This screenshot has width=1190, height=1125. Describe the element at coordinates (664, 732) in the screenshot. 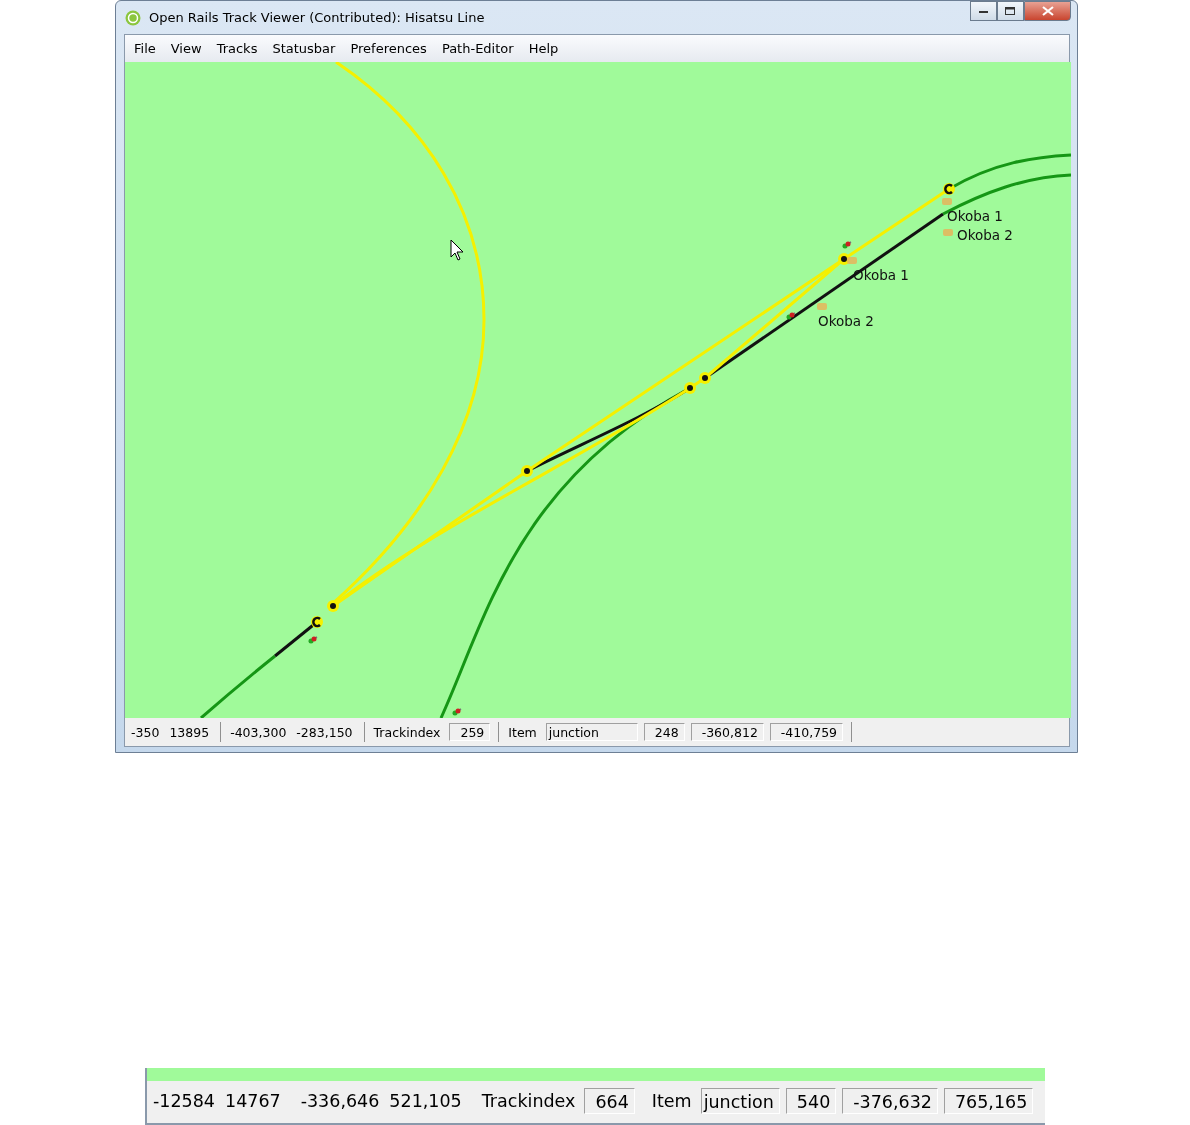

I see `status-field: 248` at that location.